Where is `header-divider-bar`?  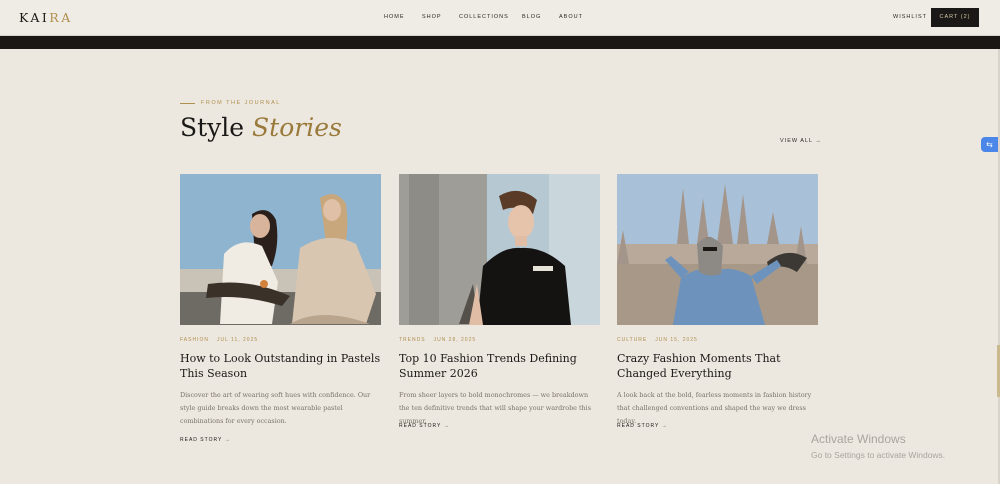
header-divider-bar is located at coordinates (500, 42).